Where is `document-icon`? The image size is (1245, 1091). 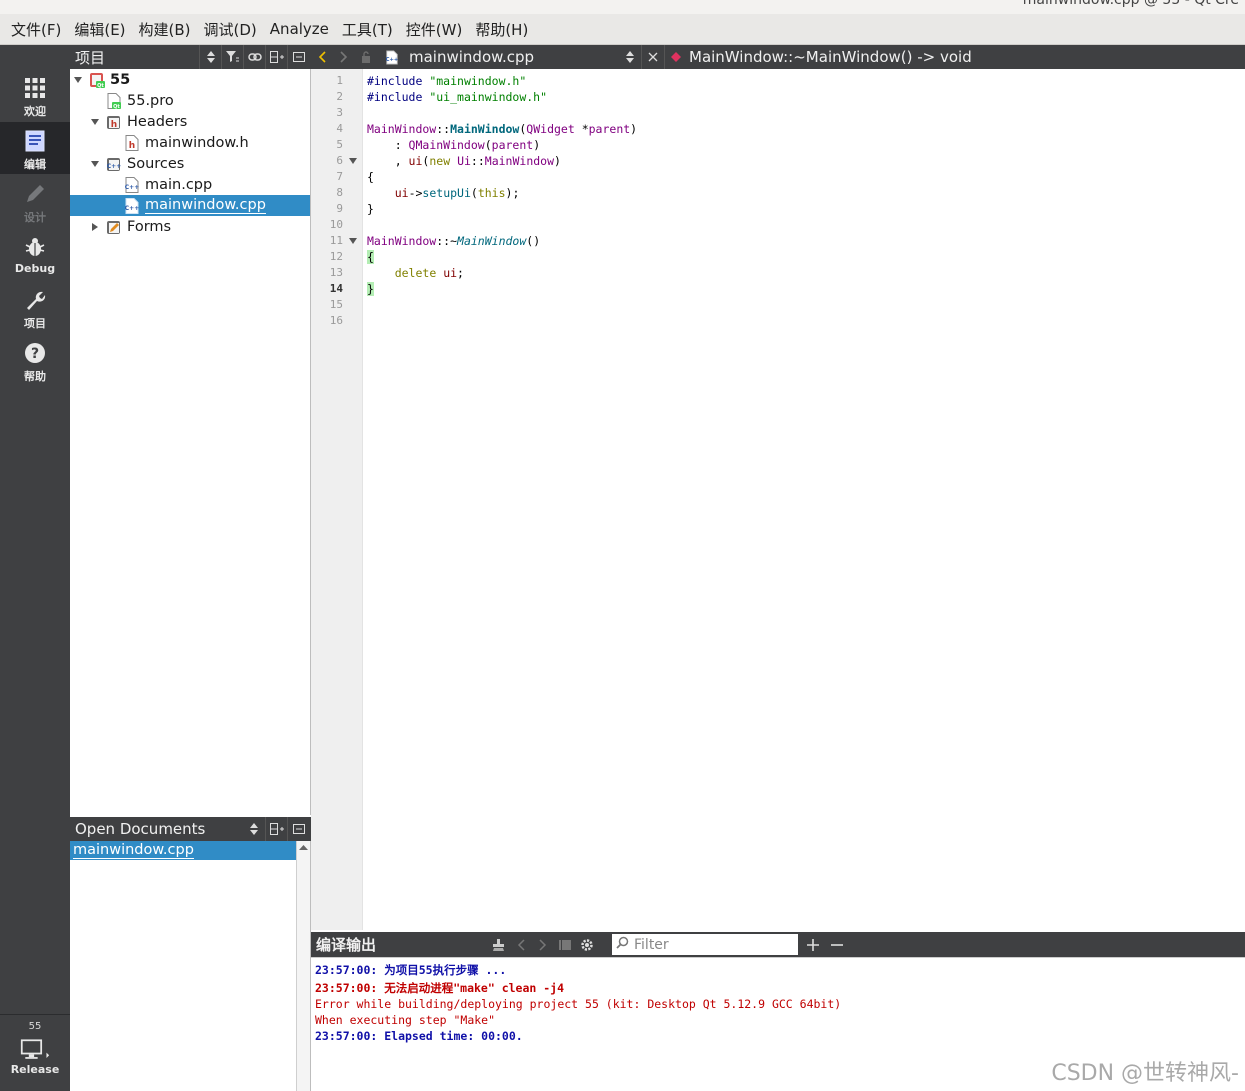
document-icon is located at coordinates (35, 141).